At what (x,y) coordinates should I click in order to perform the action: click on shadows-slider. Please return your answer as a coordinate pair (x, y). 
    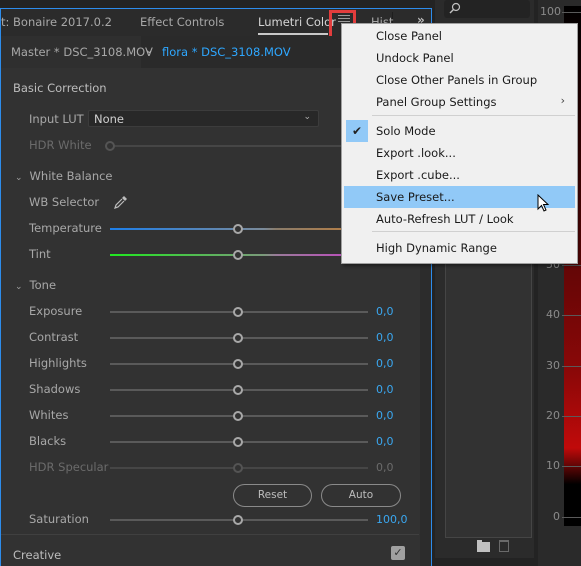
    Looking at the image, I should click on (239, 390).